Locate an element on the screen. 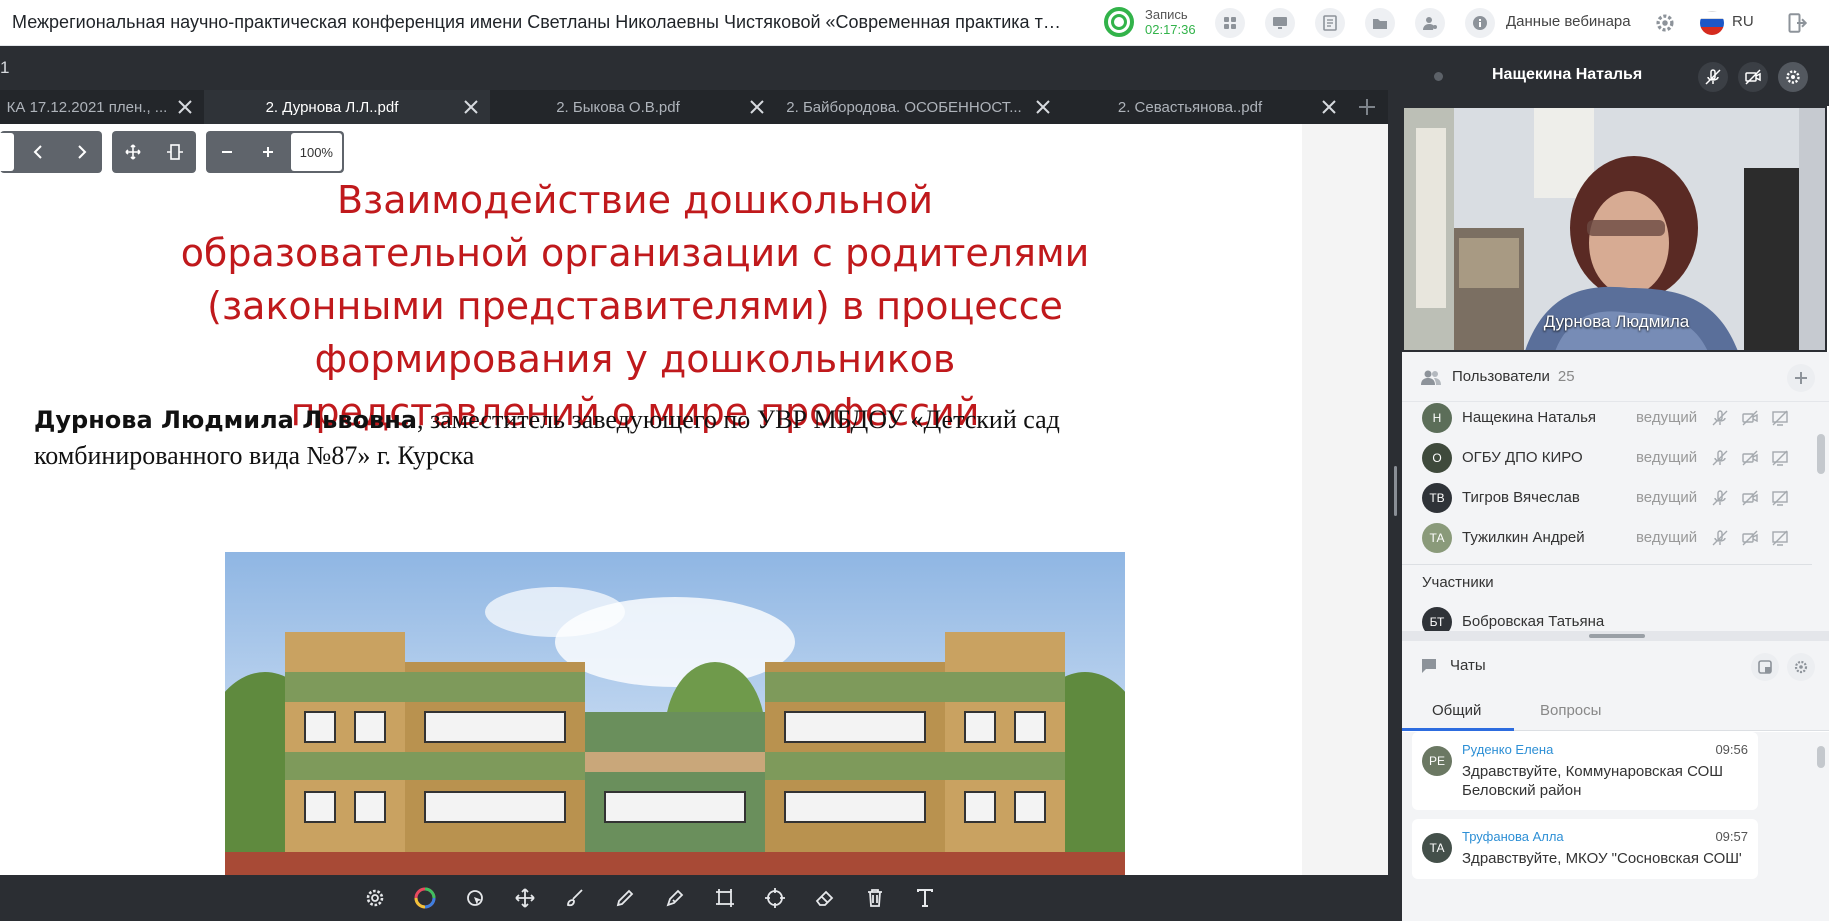  pencil-icon is located at coordinates (625, 898).